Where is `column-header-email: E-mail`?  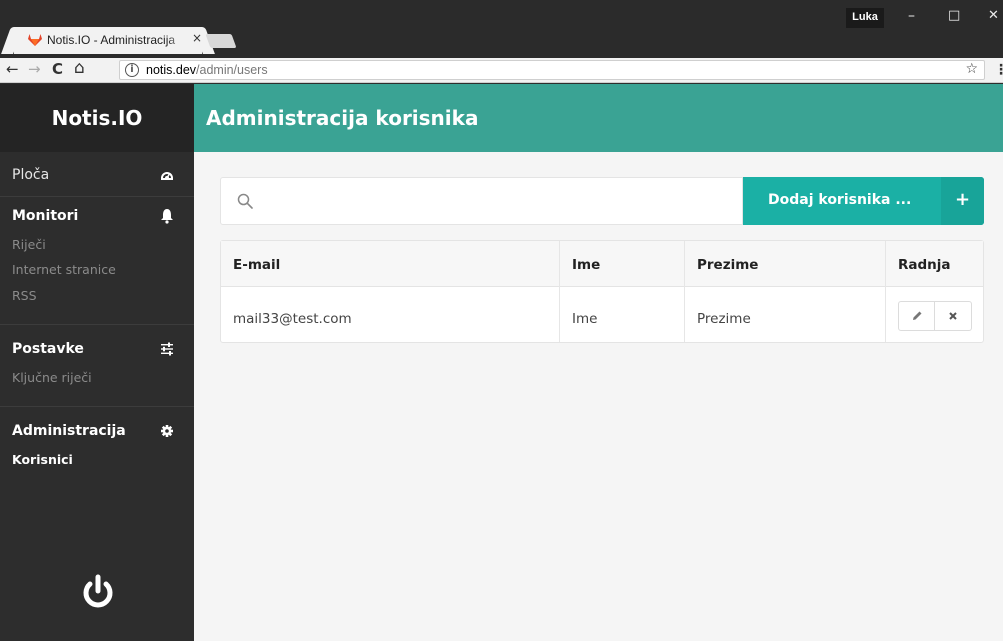
column-header-email: E-mail is located at coordinates (256, 265).